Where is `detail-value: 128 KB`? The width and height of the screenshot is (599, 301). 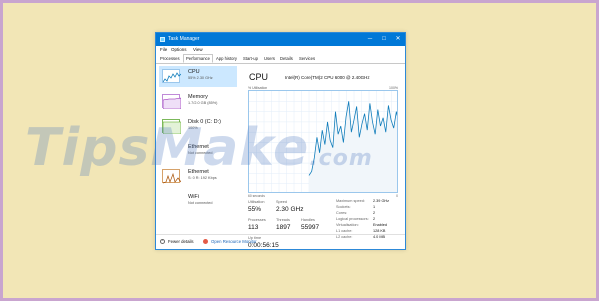
detail-value: 128 KB is located at coordinates (379, 231).